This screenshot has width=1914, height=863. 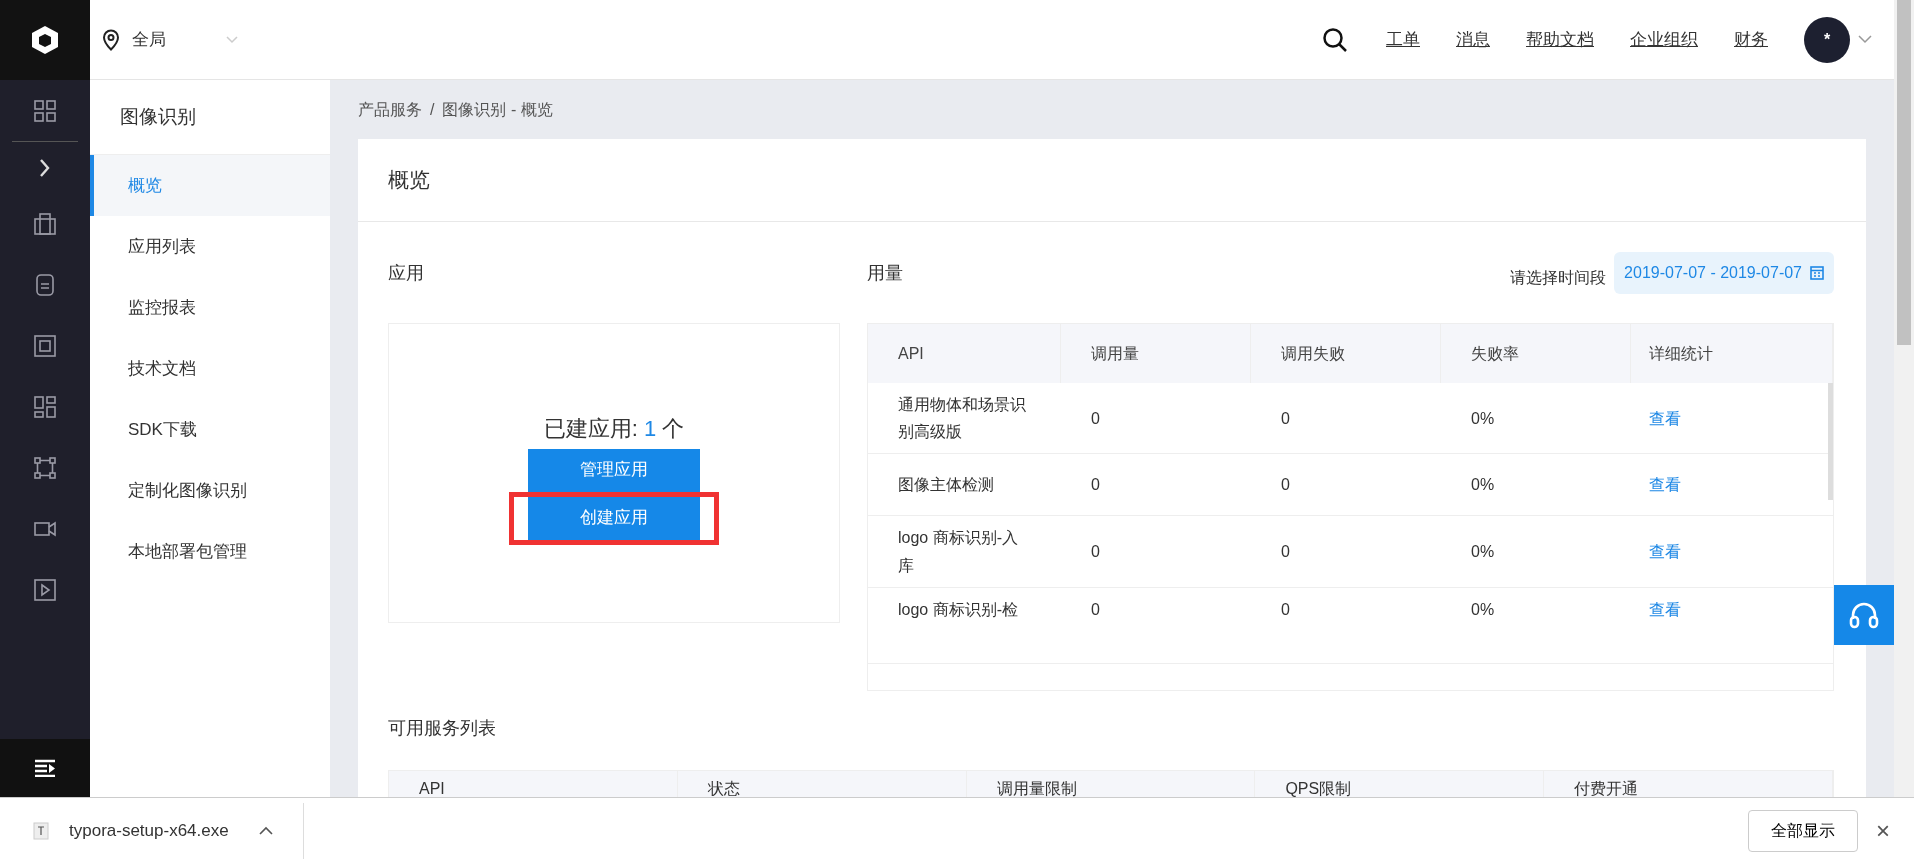 What do you see at coordinates (210, 307) in the screenshot?
I see `sidebar-item: 监控报表` at bounding box center [210, 307].